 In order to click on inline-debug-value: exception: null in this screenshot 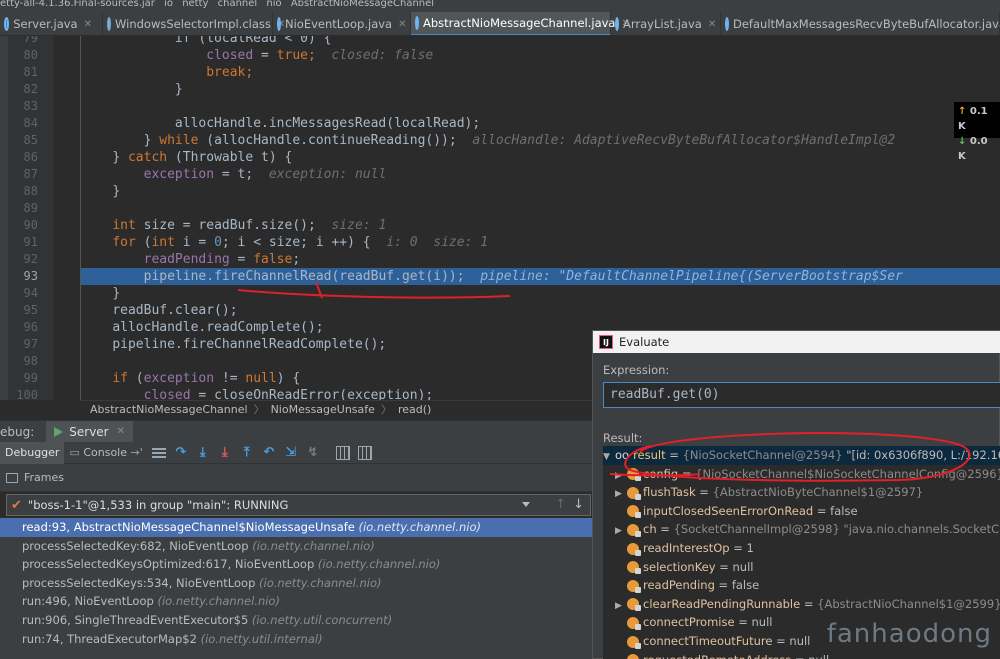, I will do `click(327, 174)`.